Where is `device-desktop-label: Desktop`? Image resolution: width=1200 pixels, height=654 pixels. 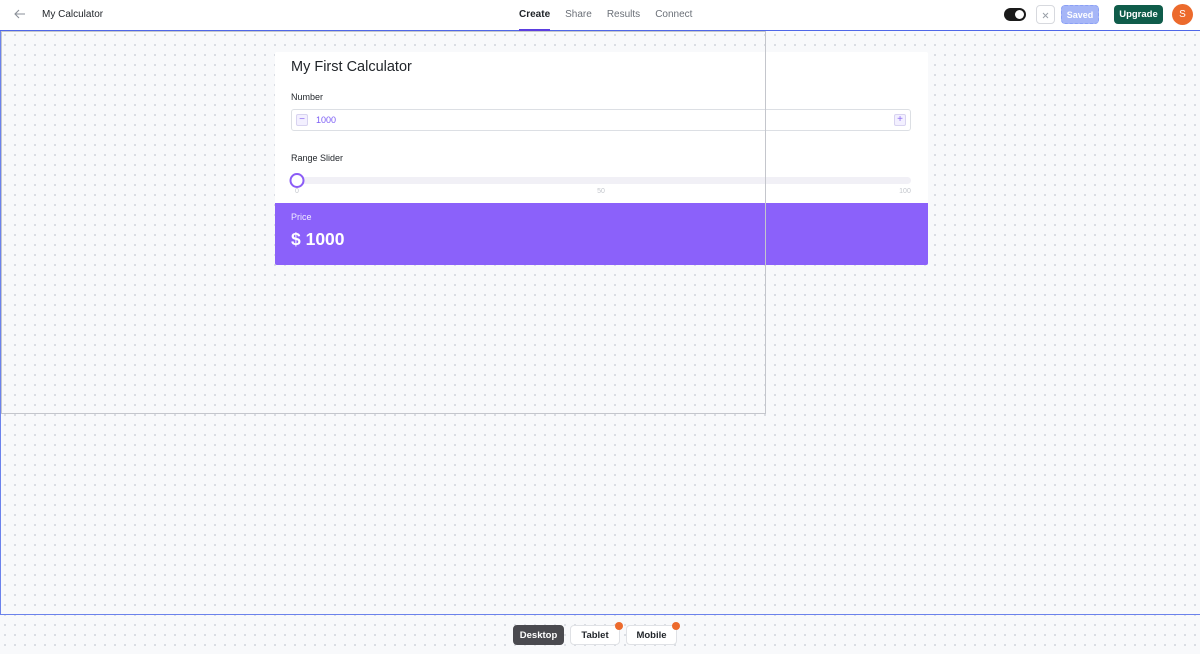
device-desktop-label: Desktop is located at coordinates (538, 635).